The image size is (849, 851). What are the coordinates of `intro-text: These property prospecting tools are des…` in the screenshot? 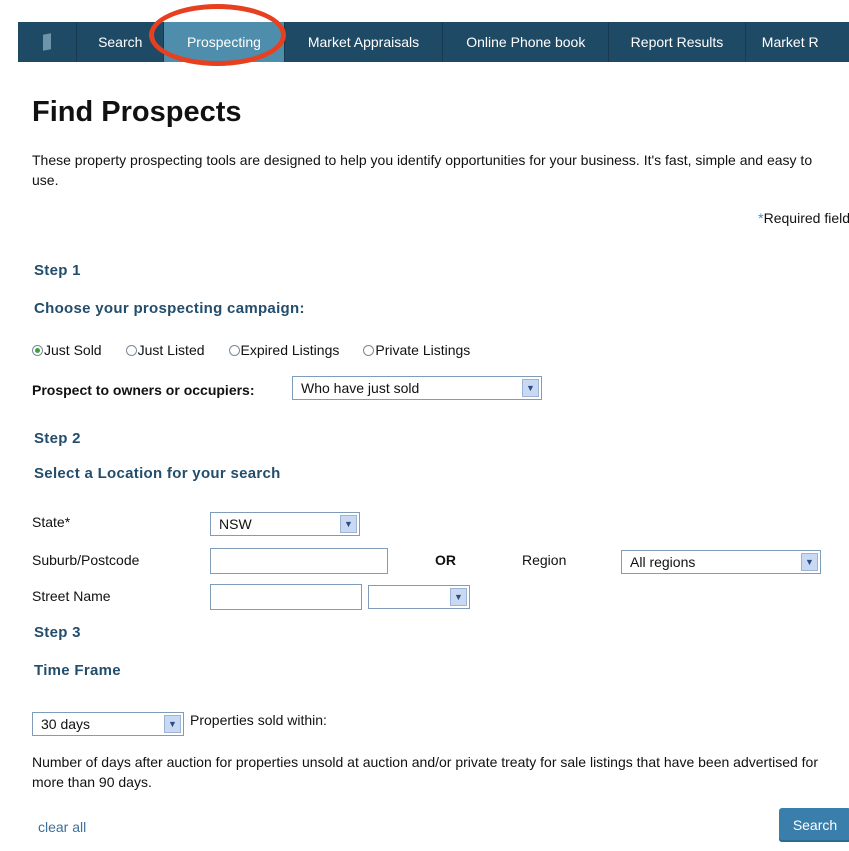 It's located at (422, 170).